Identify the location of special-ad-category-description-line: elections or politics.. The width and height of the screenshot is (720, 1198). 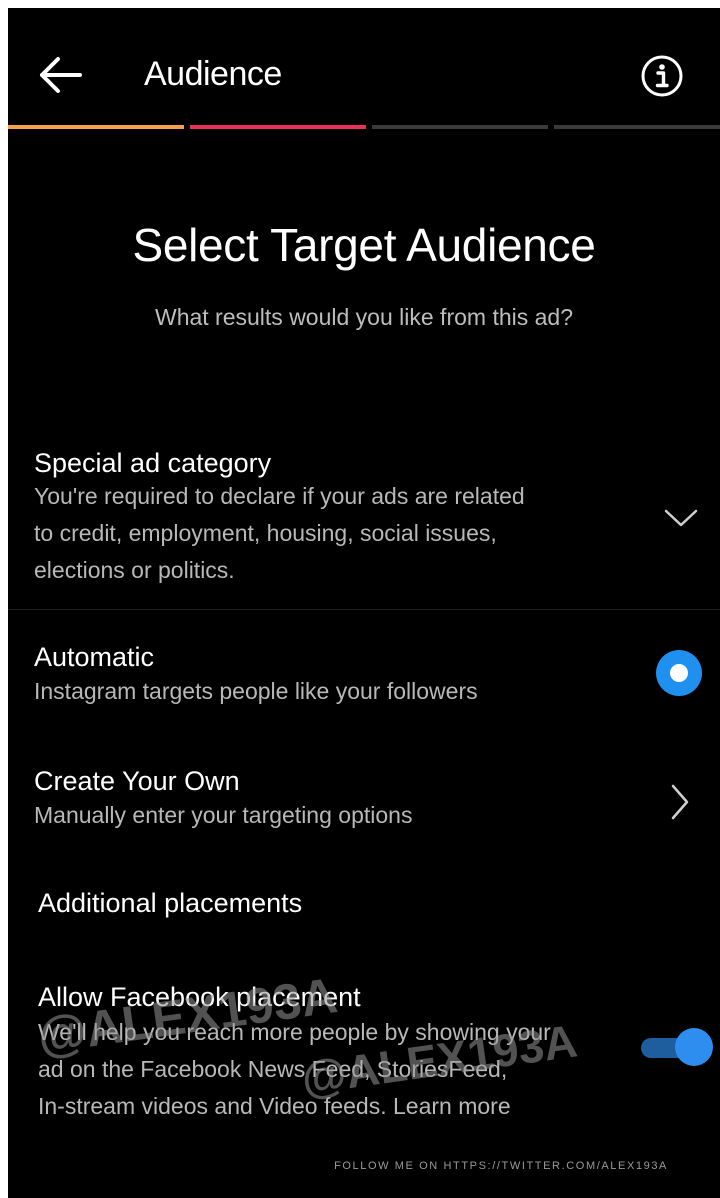
(134, 570).